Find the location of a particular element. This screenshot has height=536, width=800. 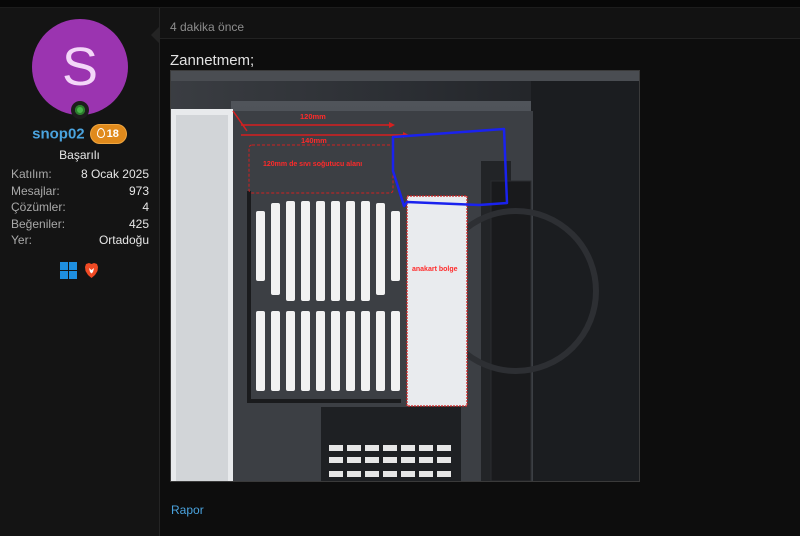

stat-value: 973 is located at coordinates (139, 191).